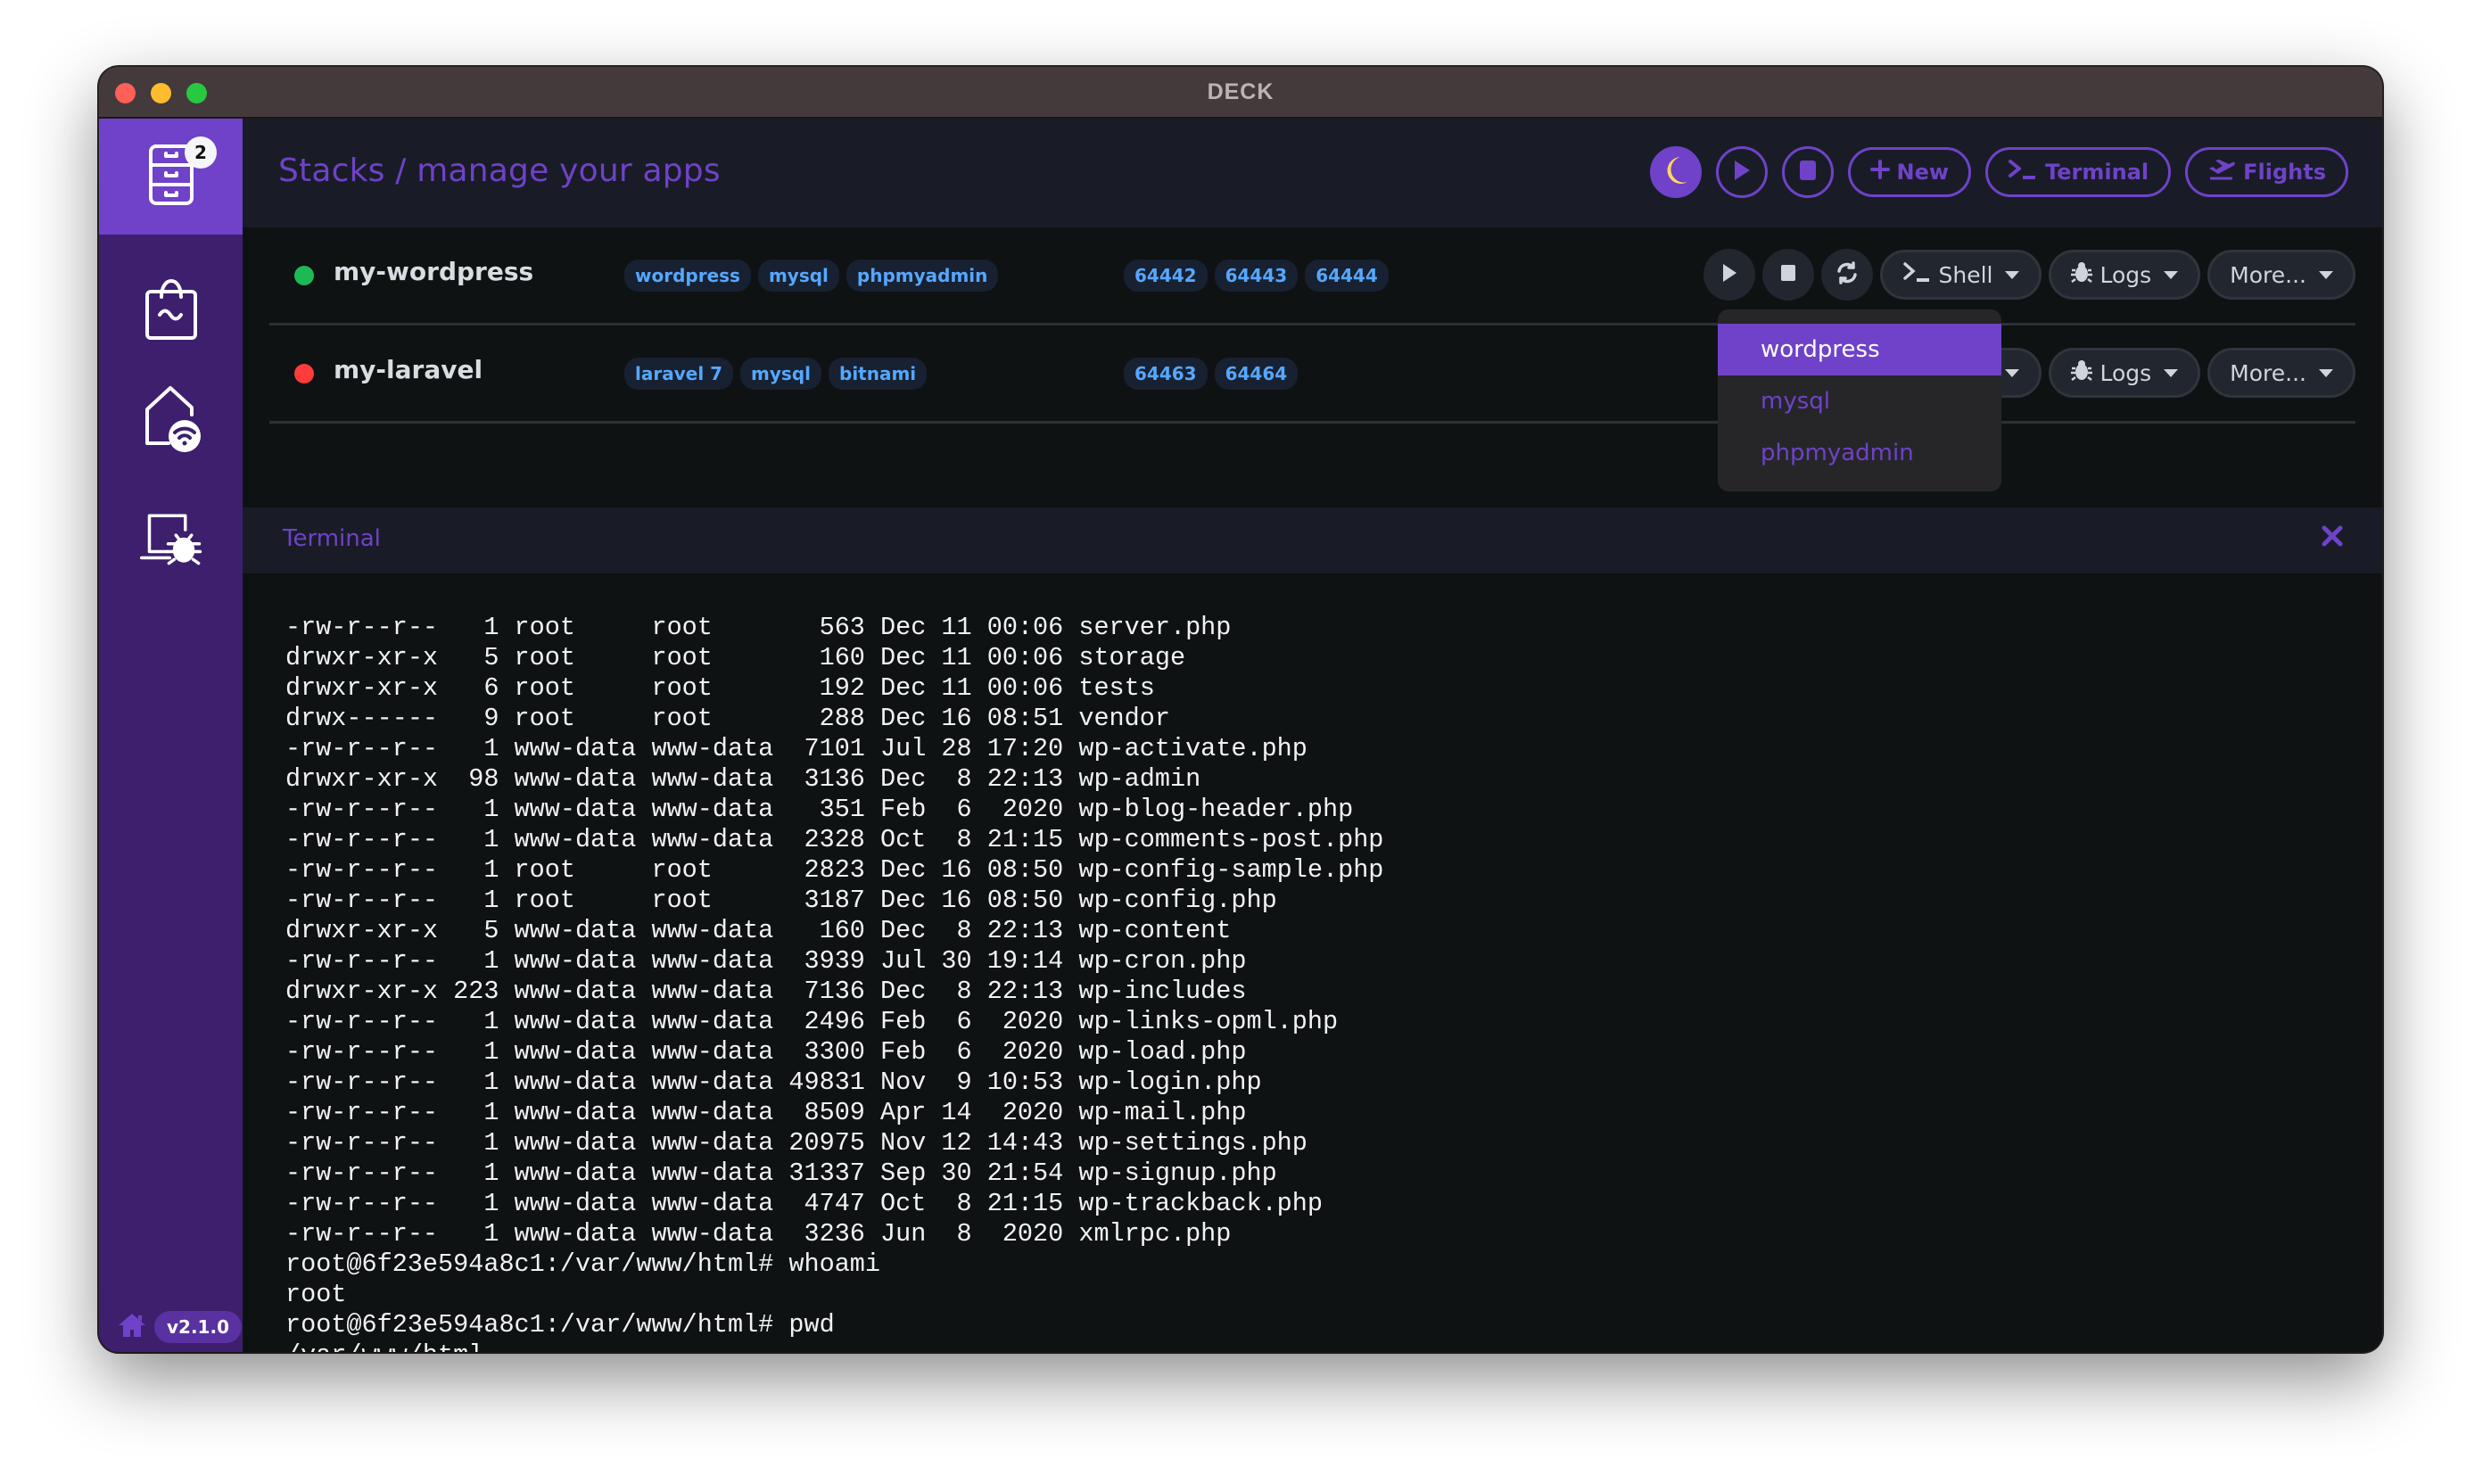 The height and width of the screenshot is (1484, 2483). What do you see at coordinates (408, 369) in the screenshot?
I see `stack-name: my-laravel` at bounding box center [408, 369].